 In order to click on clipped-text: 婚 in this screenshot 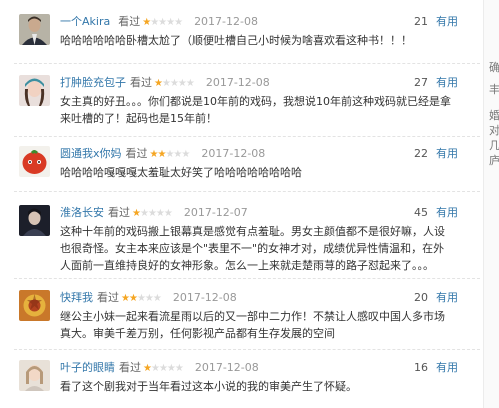, I will do `click(494, 115)`.